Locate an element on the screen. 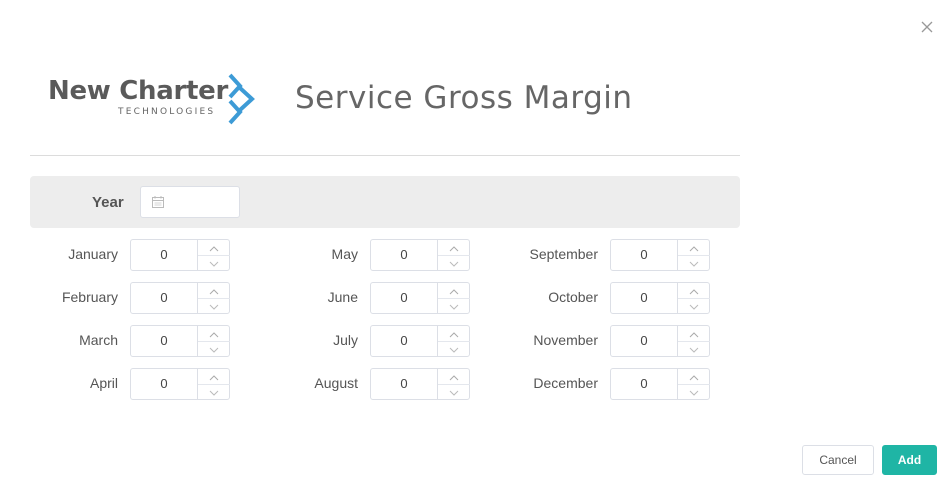 This screenshot has height=488, width=951. close-icon is located at coordinates (927, 27).